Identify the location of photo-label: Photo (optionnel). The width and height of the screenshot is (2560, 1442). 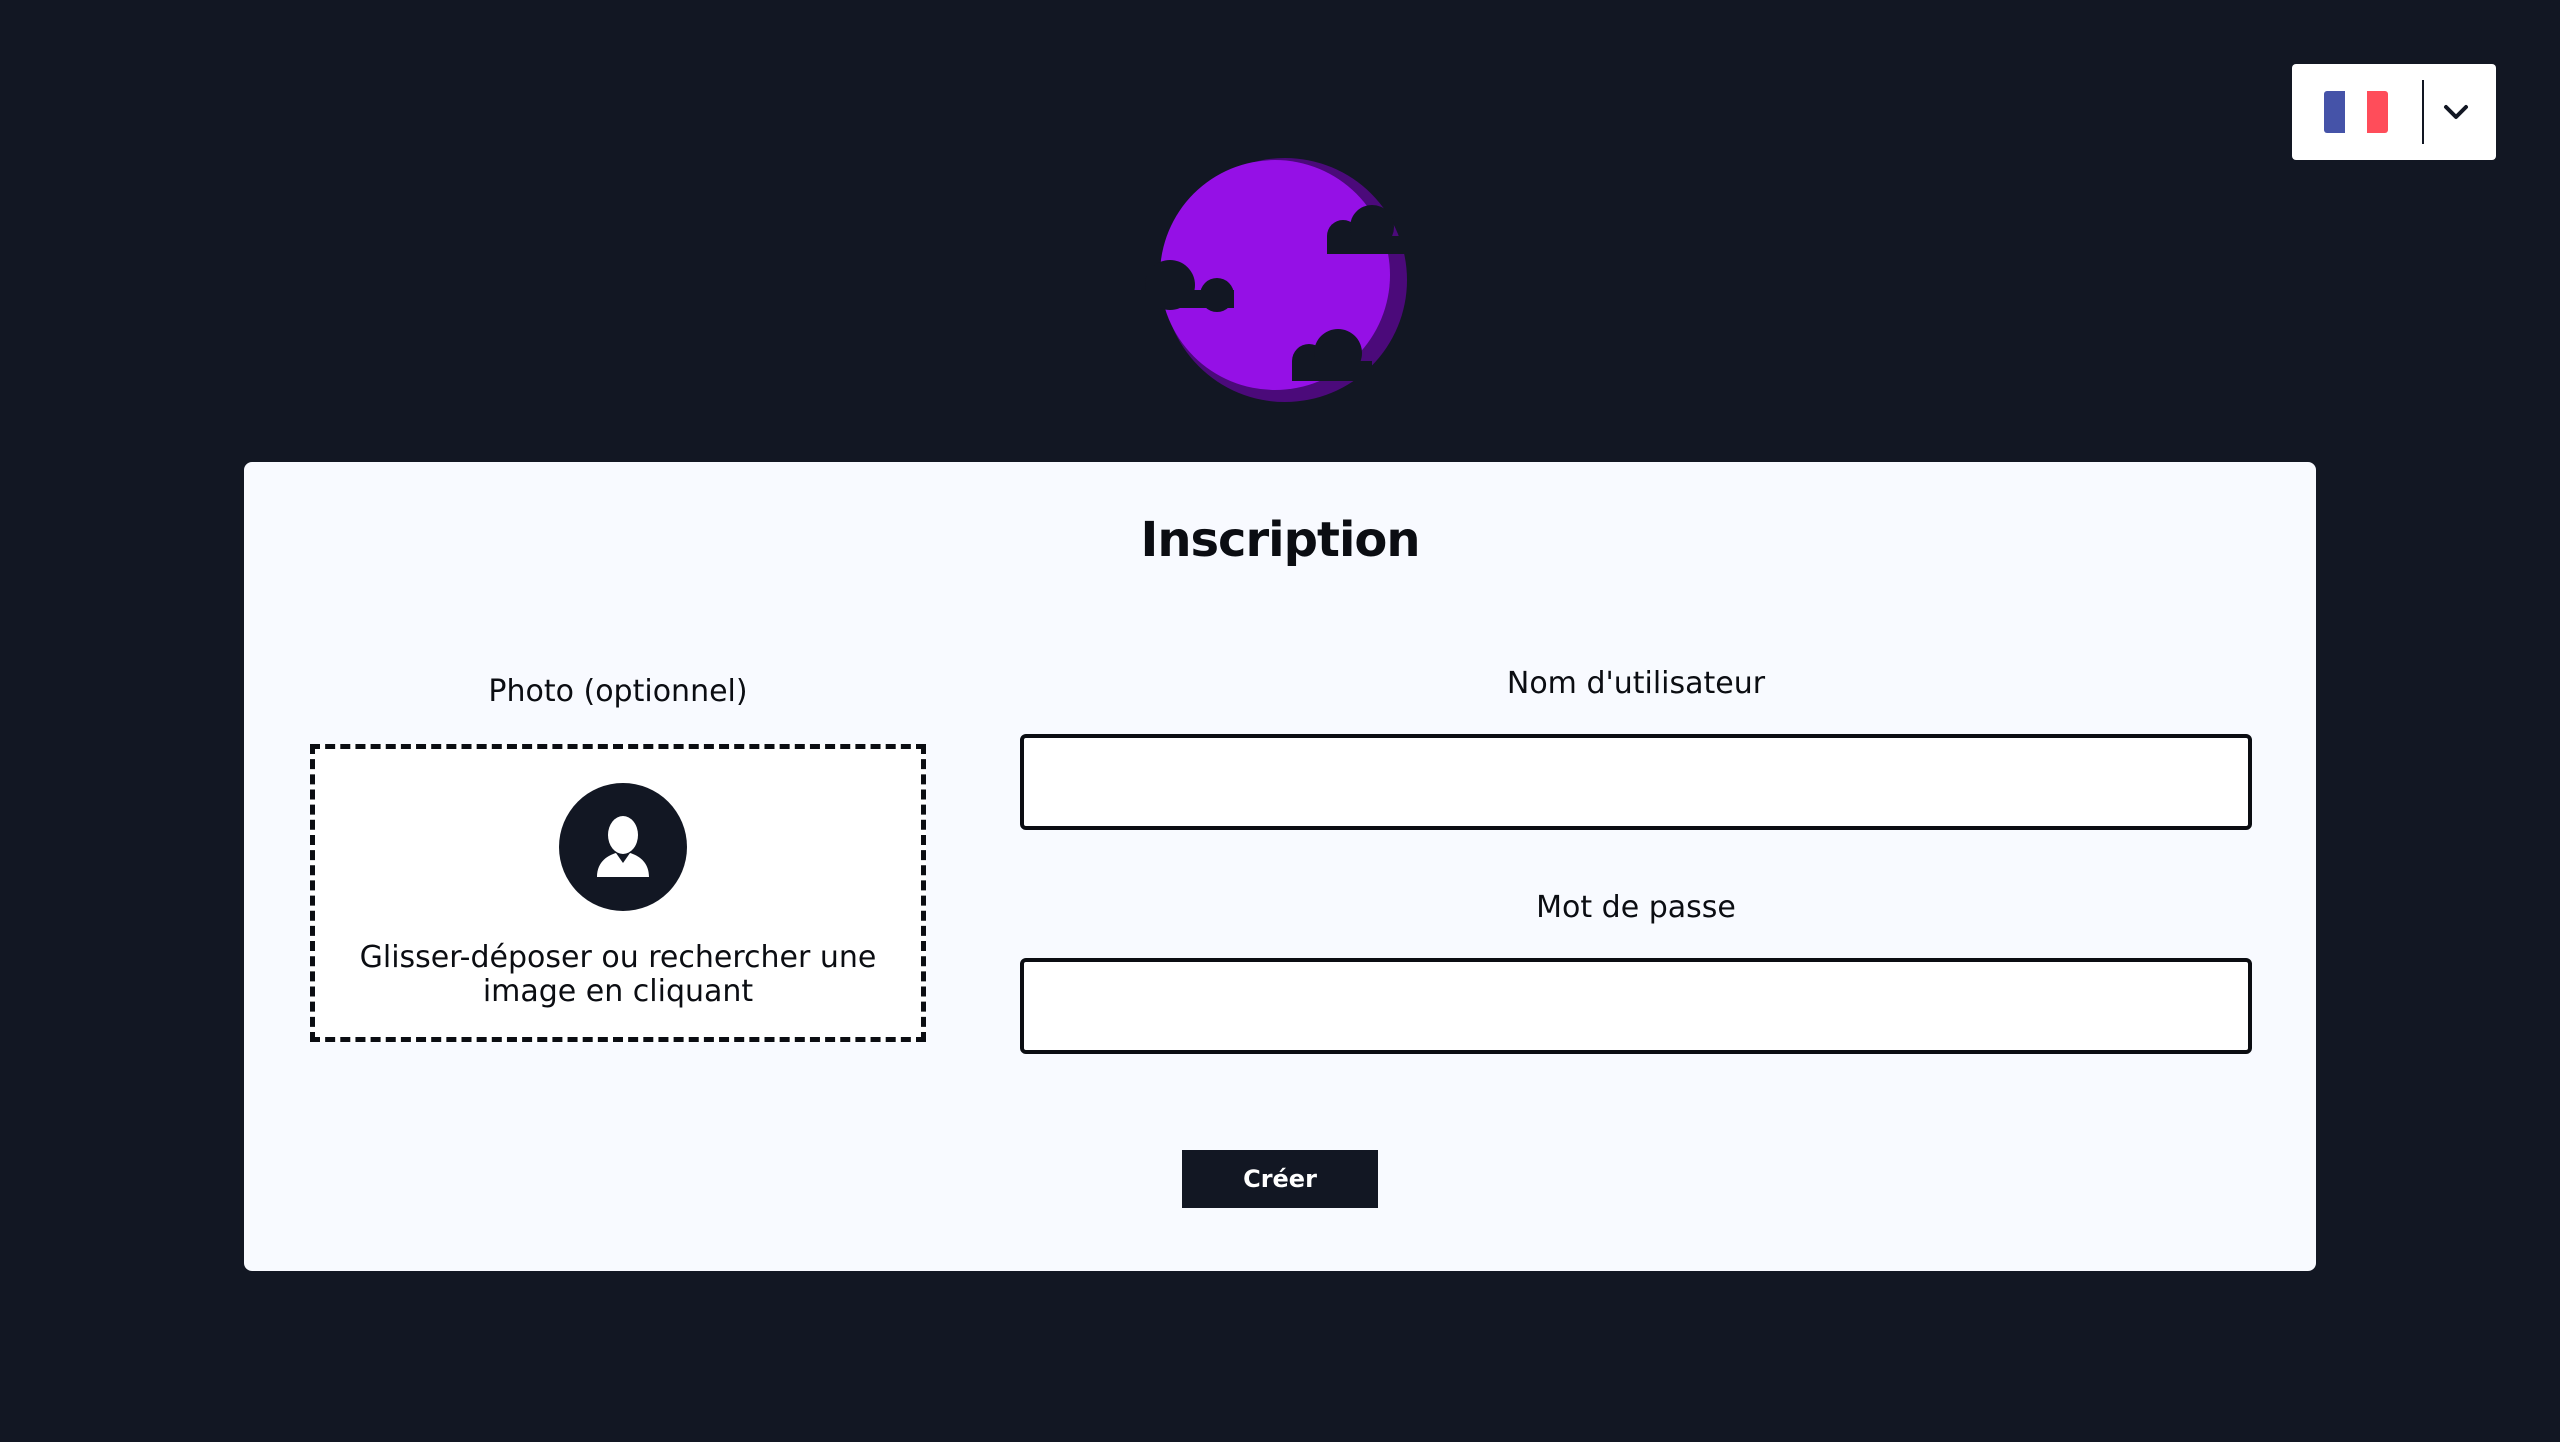
(618, 691).